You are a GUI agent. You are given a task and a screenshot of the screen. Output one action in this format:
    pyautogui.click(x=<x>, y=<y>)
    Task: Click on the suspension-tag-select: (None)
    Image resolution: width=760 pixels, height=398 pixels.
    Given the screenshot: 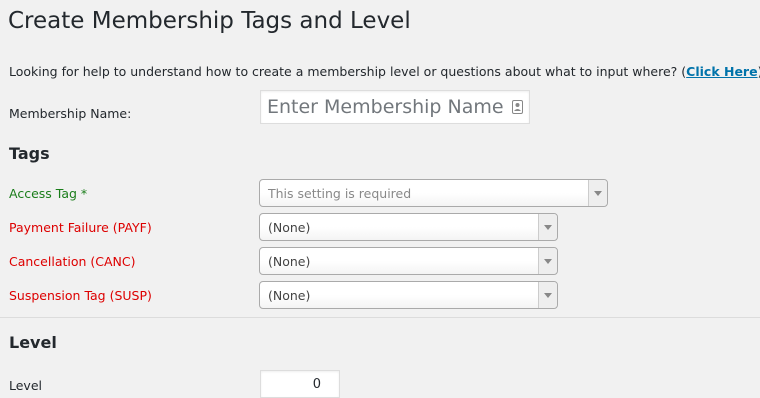 What is the action you would take?
    pyautogui.click(x=408, y=295)
    